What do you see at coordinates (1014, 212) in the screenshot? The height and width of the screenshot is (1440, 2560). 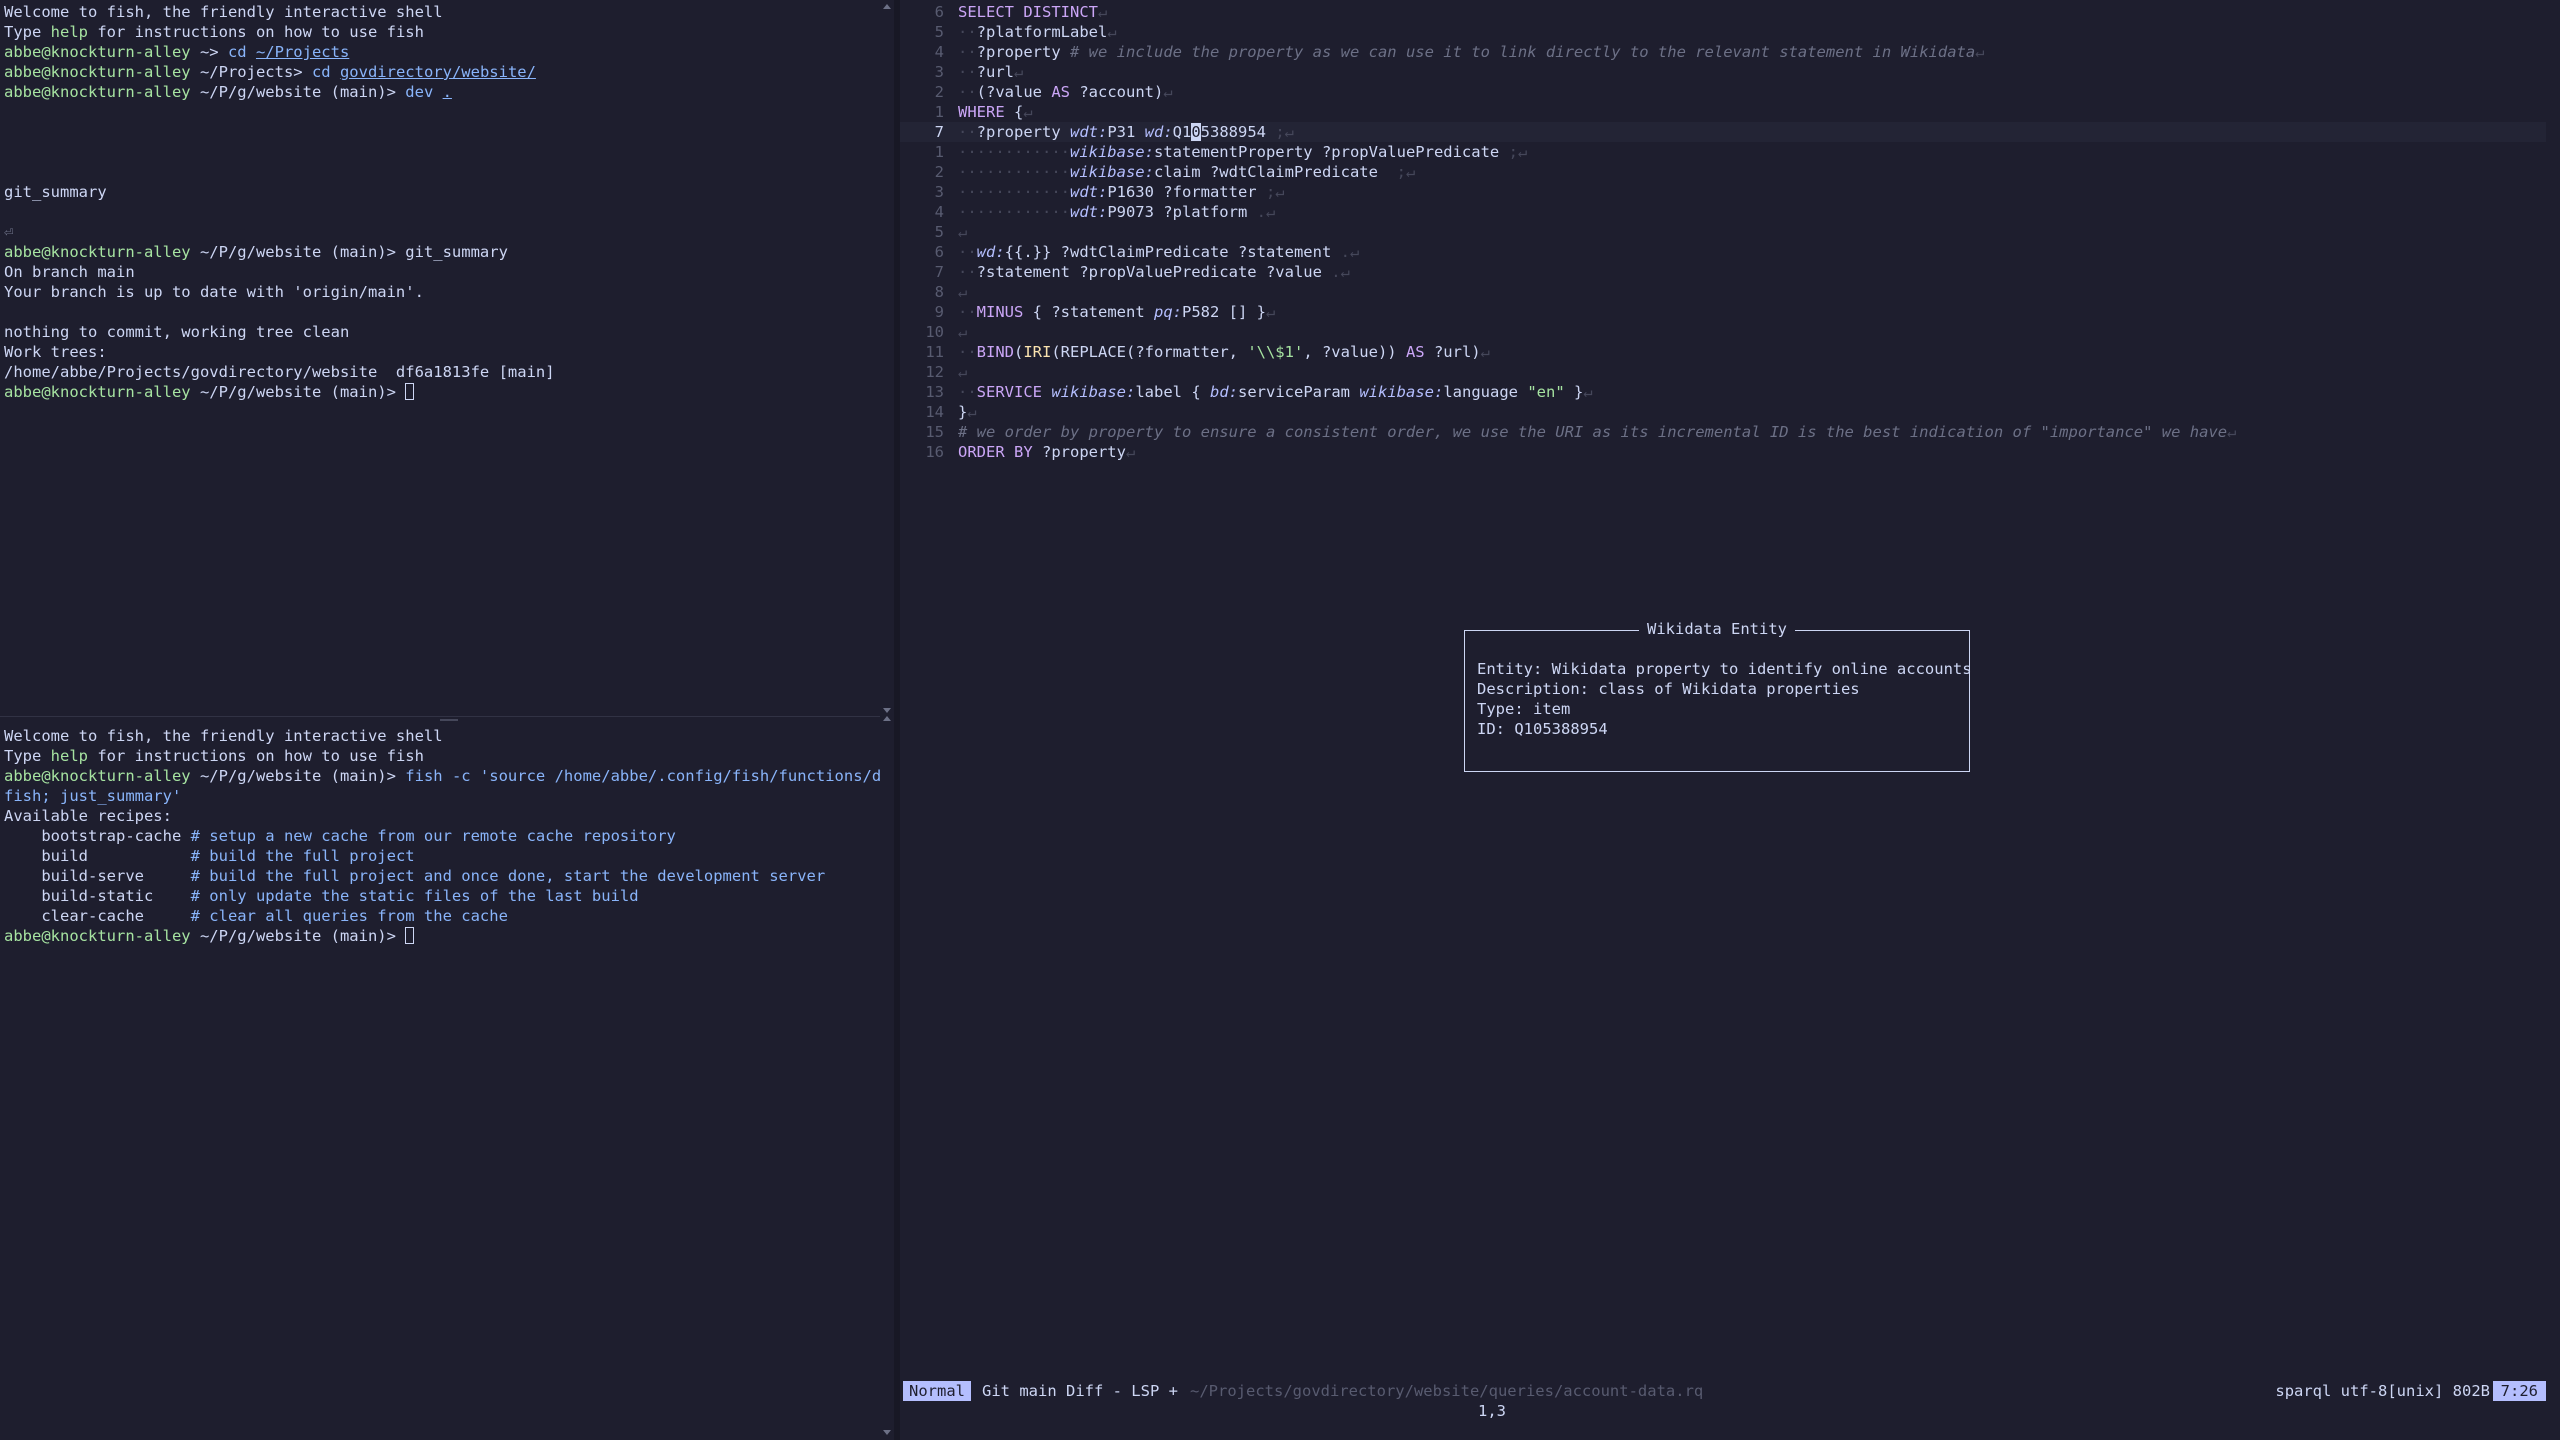 I see `code-token: ············` at bounding box center [1014, 212].